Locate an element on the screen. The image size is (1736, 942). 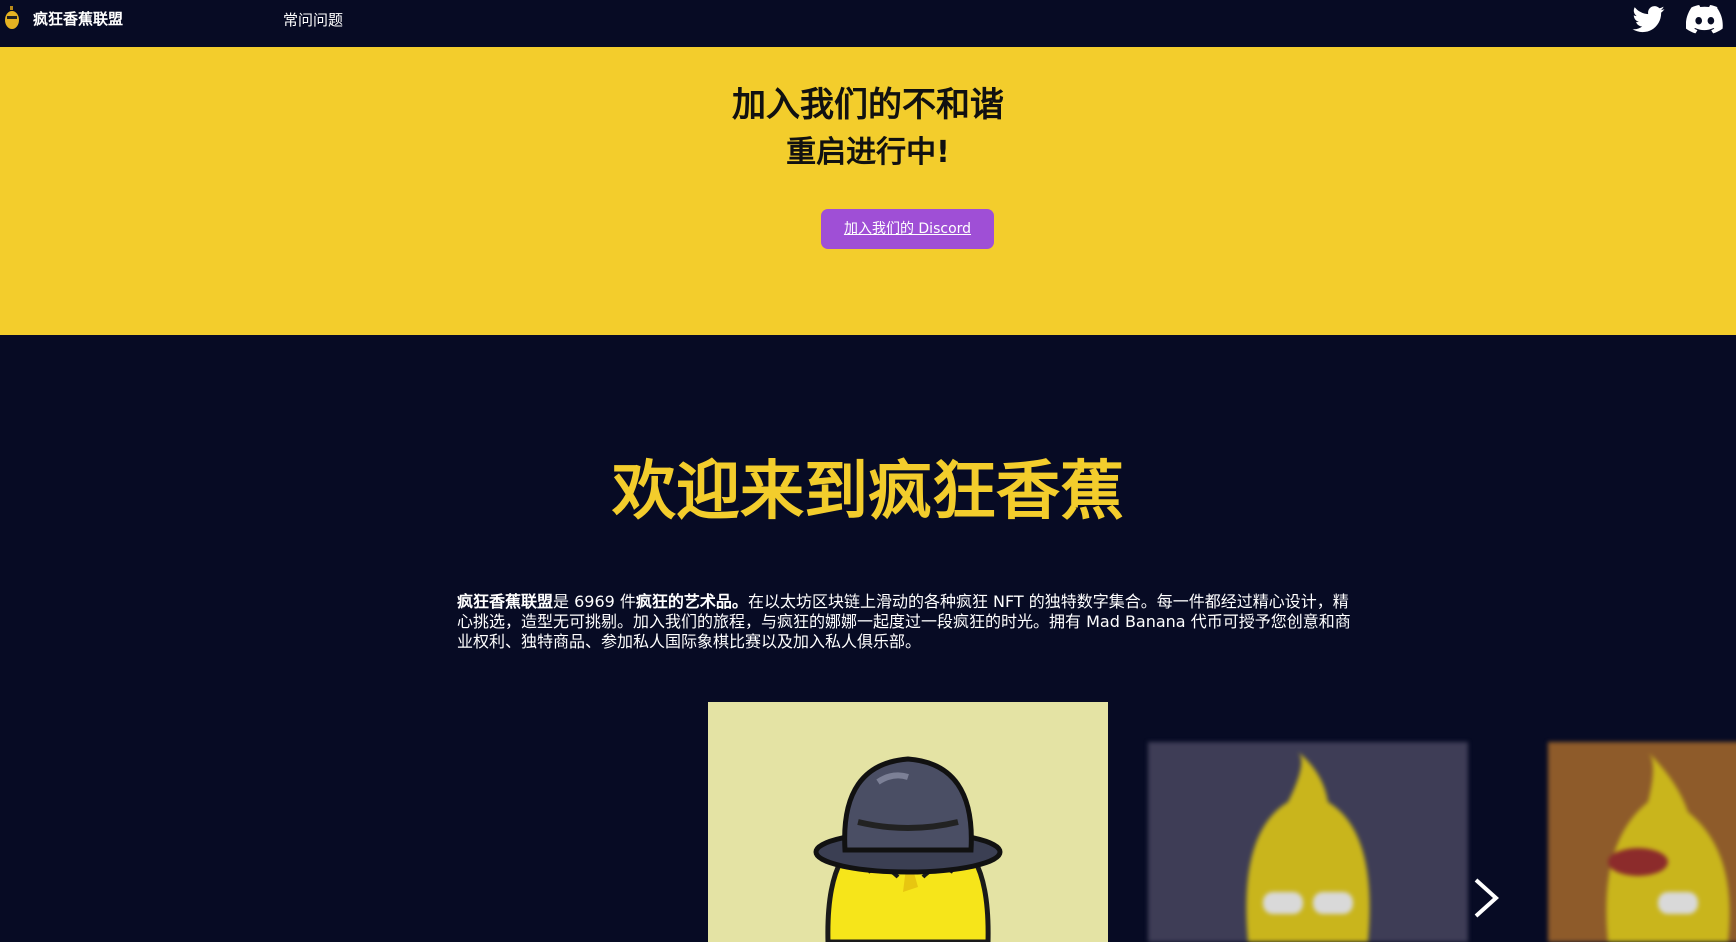
nft-card-secondary is located at coordinates (1308, 842).